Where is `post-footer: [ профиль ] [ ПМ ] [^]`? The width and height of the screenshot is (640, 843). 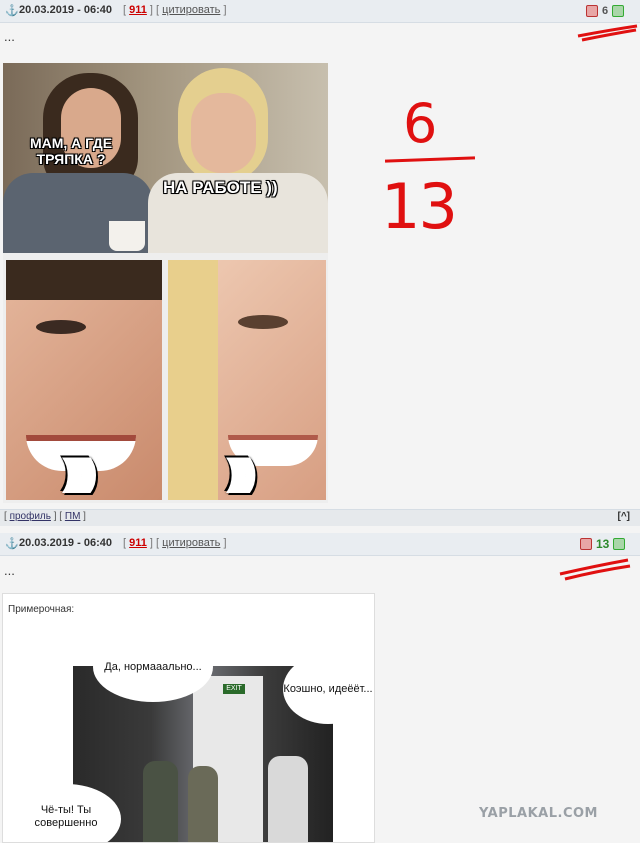
post-footer: [ профиль ] [ ПМ ] [^] is located at coordinates (320, 517).